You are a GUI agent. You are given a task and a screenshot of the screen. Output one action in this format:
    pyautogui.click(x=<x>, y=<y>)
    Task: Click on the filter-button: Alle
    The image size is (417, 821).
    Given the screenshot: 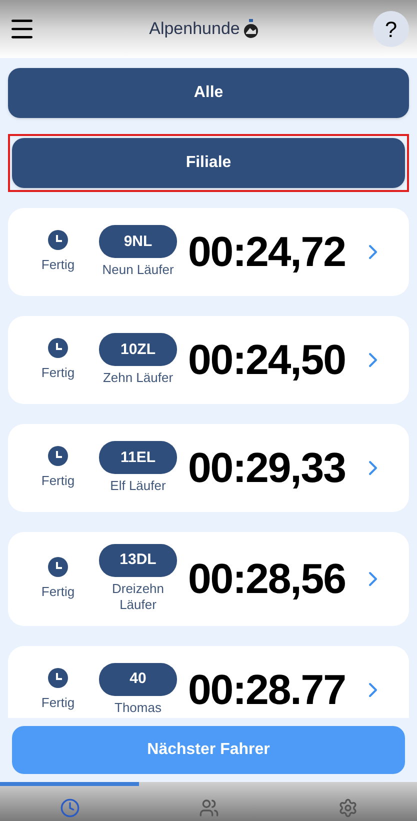 What is the action you would take?
    pyautogui.click(x=208, y=93)
    